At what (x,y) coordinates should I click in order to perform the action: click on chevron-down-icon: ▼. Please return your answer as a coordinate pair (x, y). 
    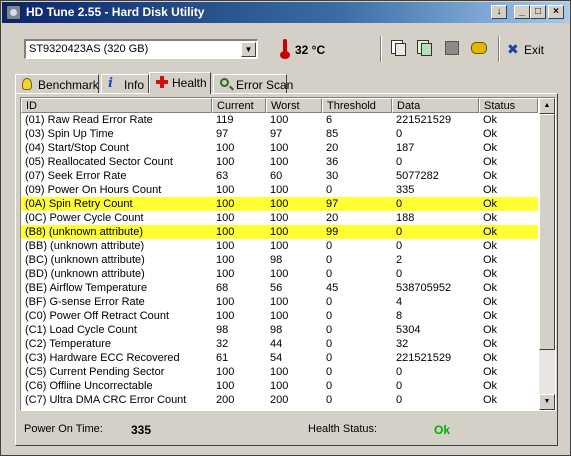
    Looking at the image, I should click on (248, 49).